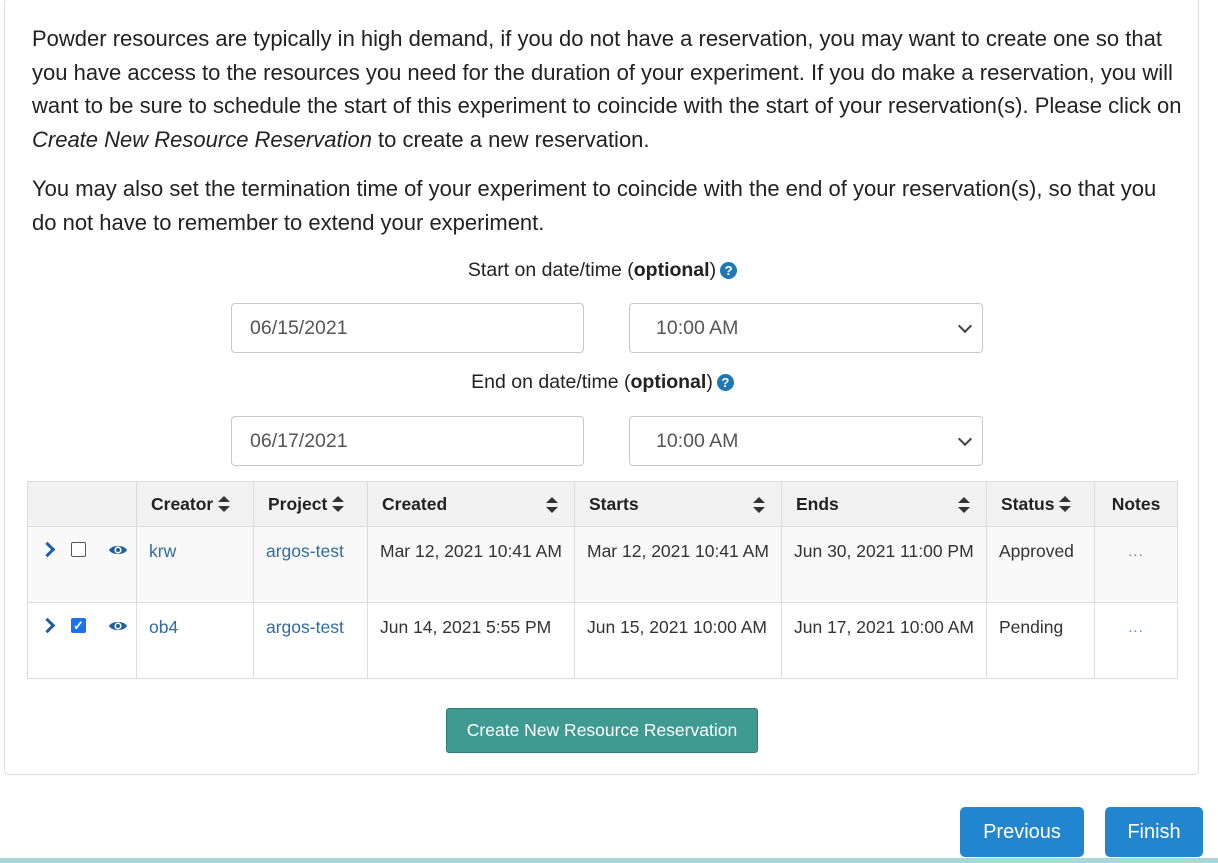  What do you see at coordinates (195, 564) in the screenshot?
I see `cell-creator: krw` at bounding box center [195, 564].